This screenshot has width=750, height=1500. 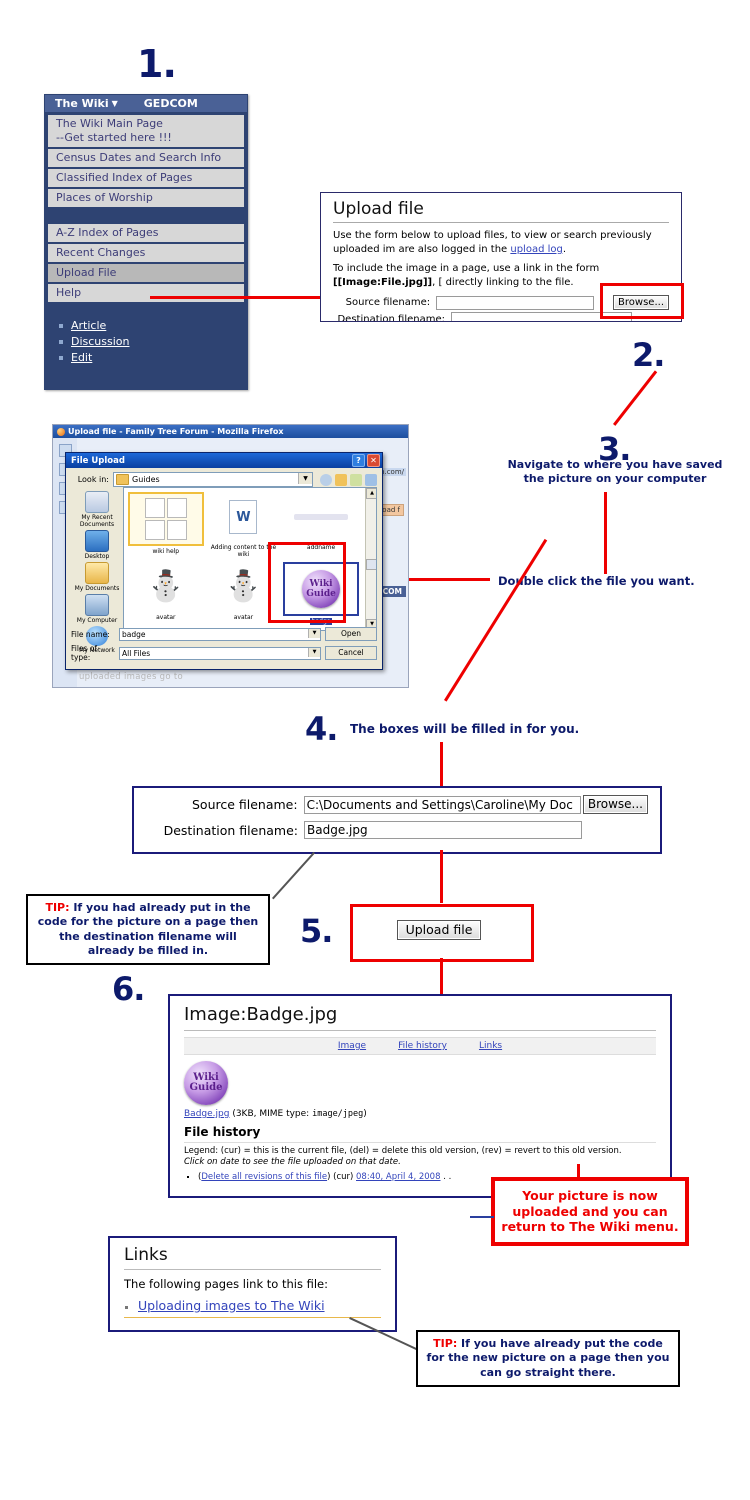 I want to click on my-documents-icon, so click(x=97, y=573).